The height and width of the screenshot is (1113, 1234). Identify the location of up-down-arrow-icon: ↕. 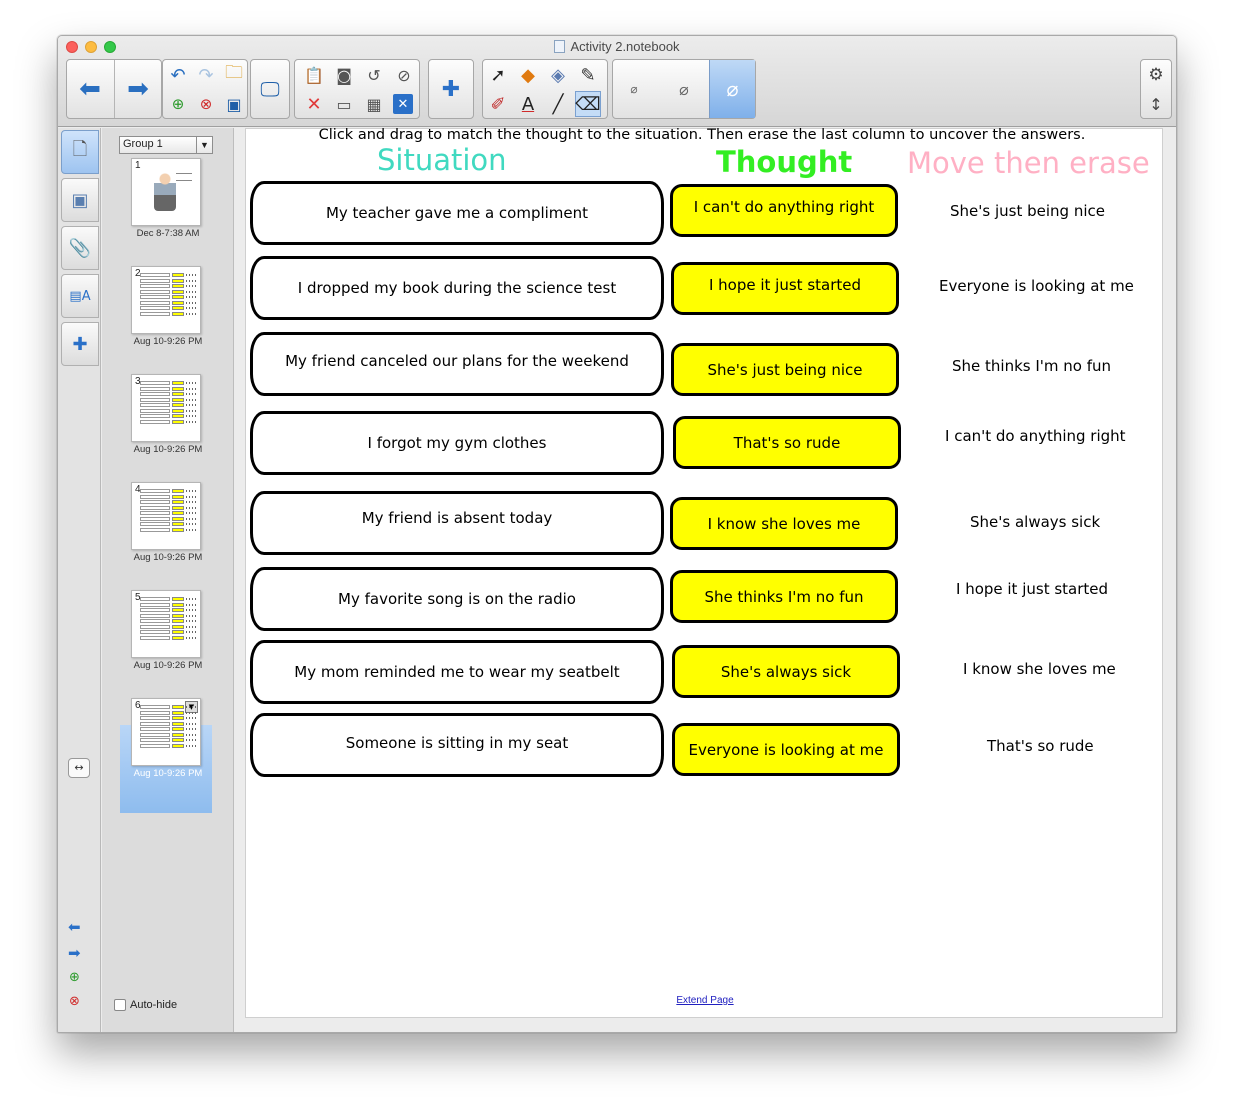
(1156, 104).